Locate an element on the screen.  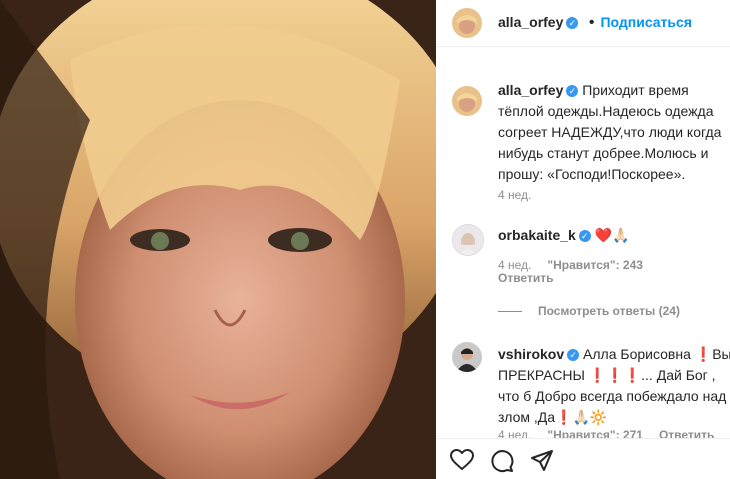
divider-line is located at coordinates (510, 312).